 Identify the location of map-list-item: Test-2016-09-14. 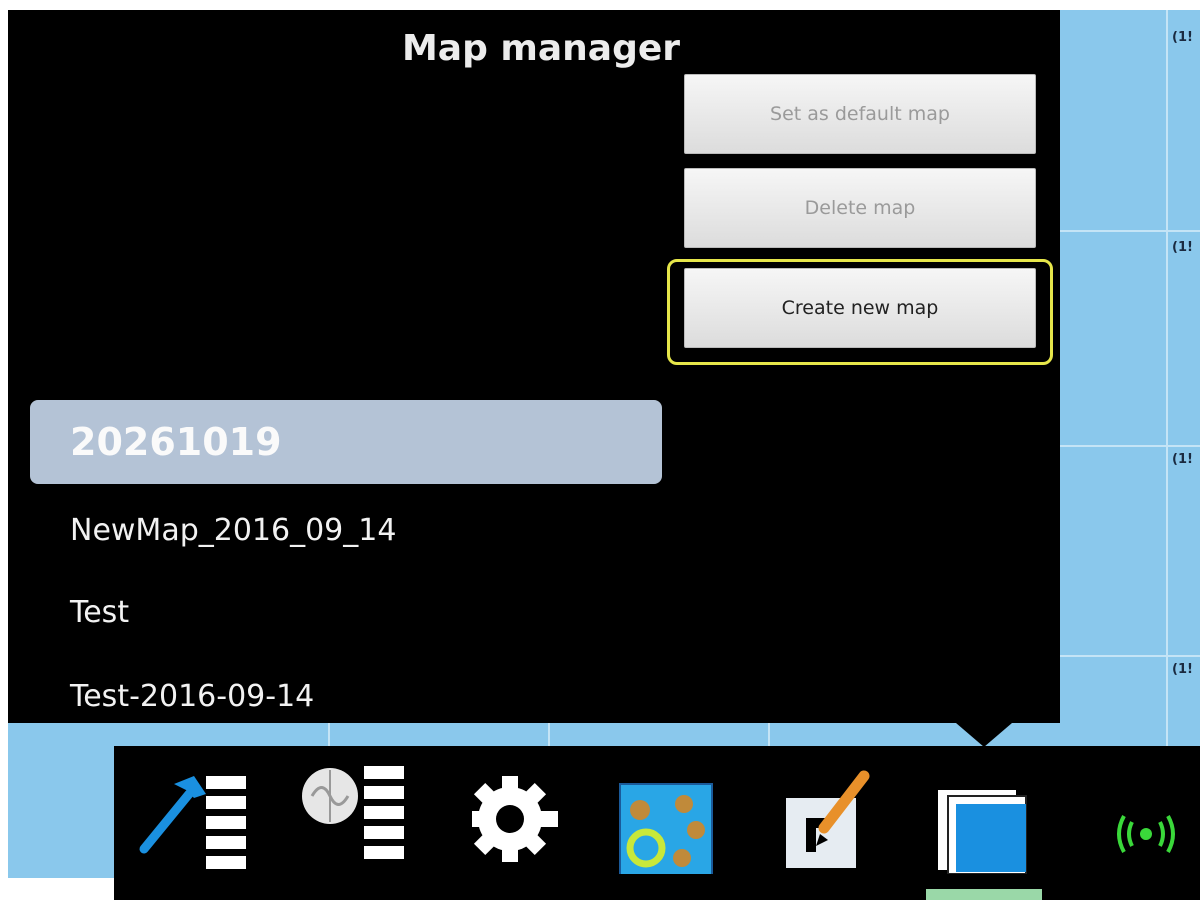
(346, 696).